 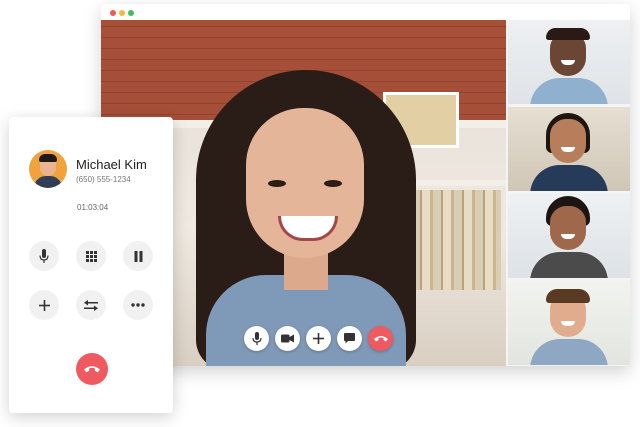 I want to click on more-options-button, so click(x=138, y=305).